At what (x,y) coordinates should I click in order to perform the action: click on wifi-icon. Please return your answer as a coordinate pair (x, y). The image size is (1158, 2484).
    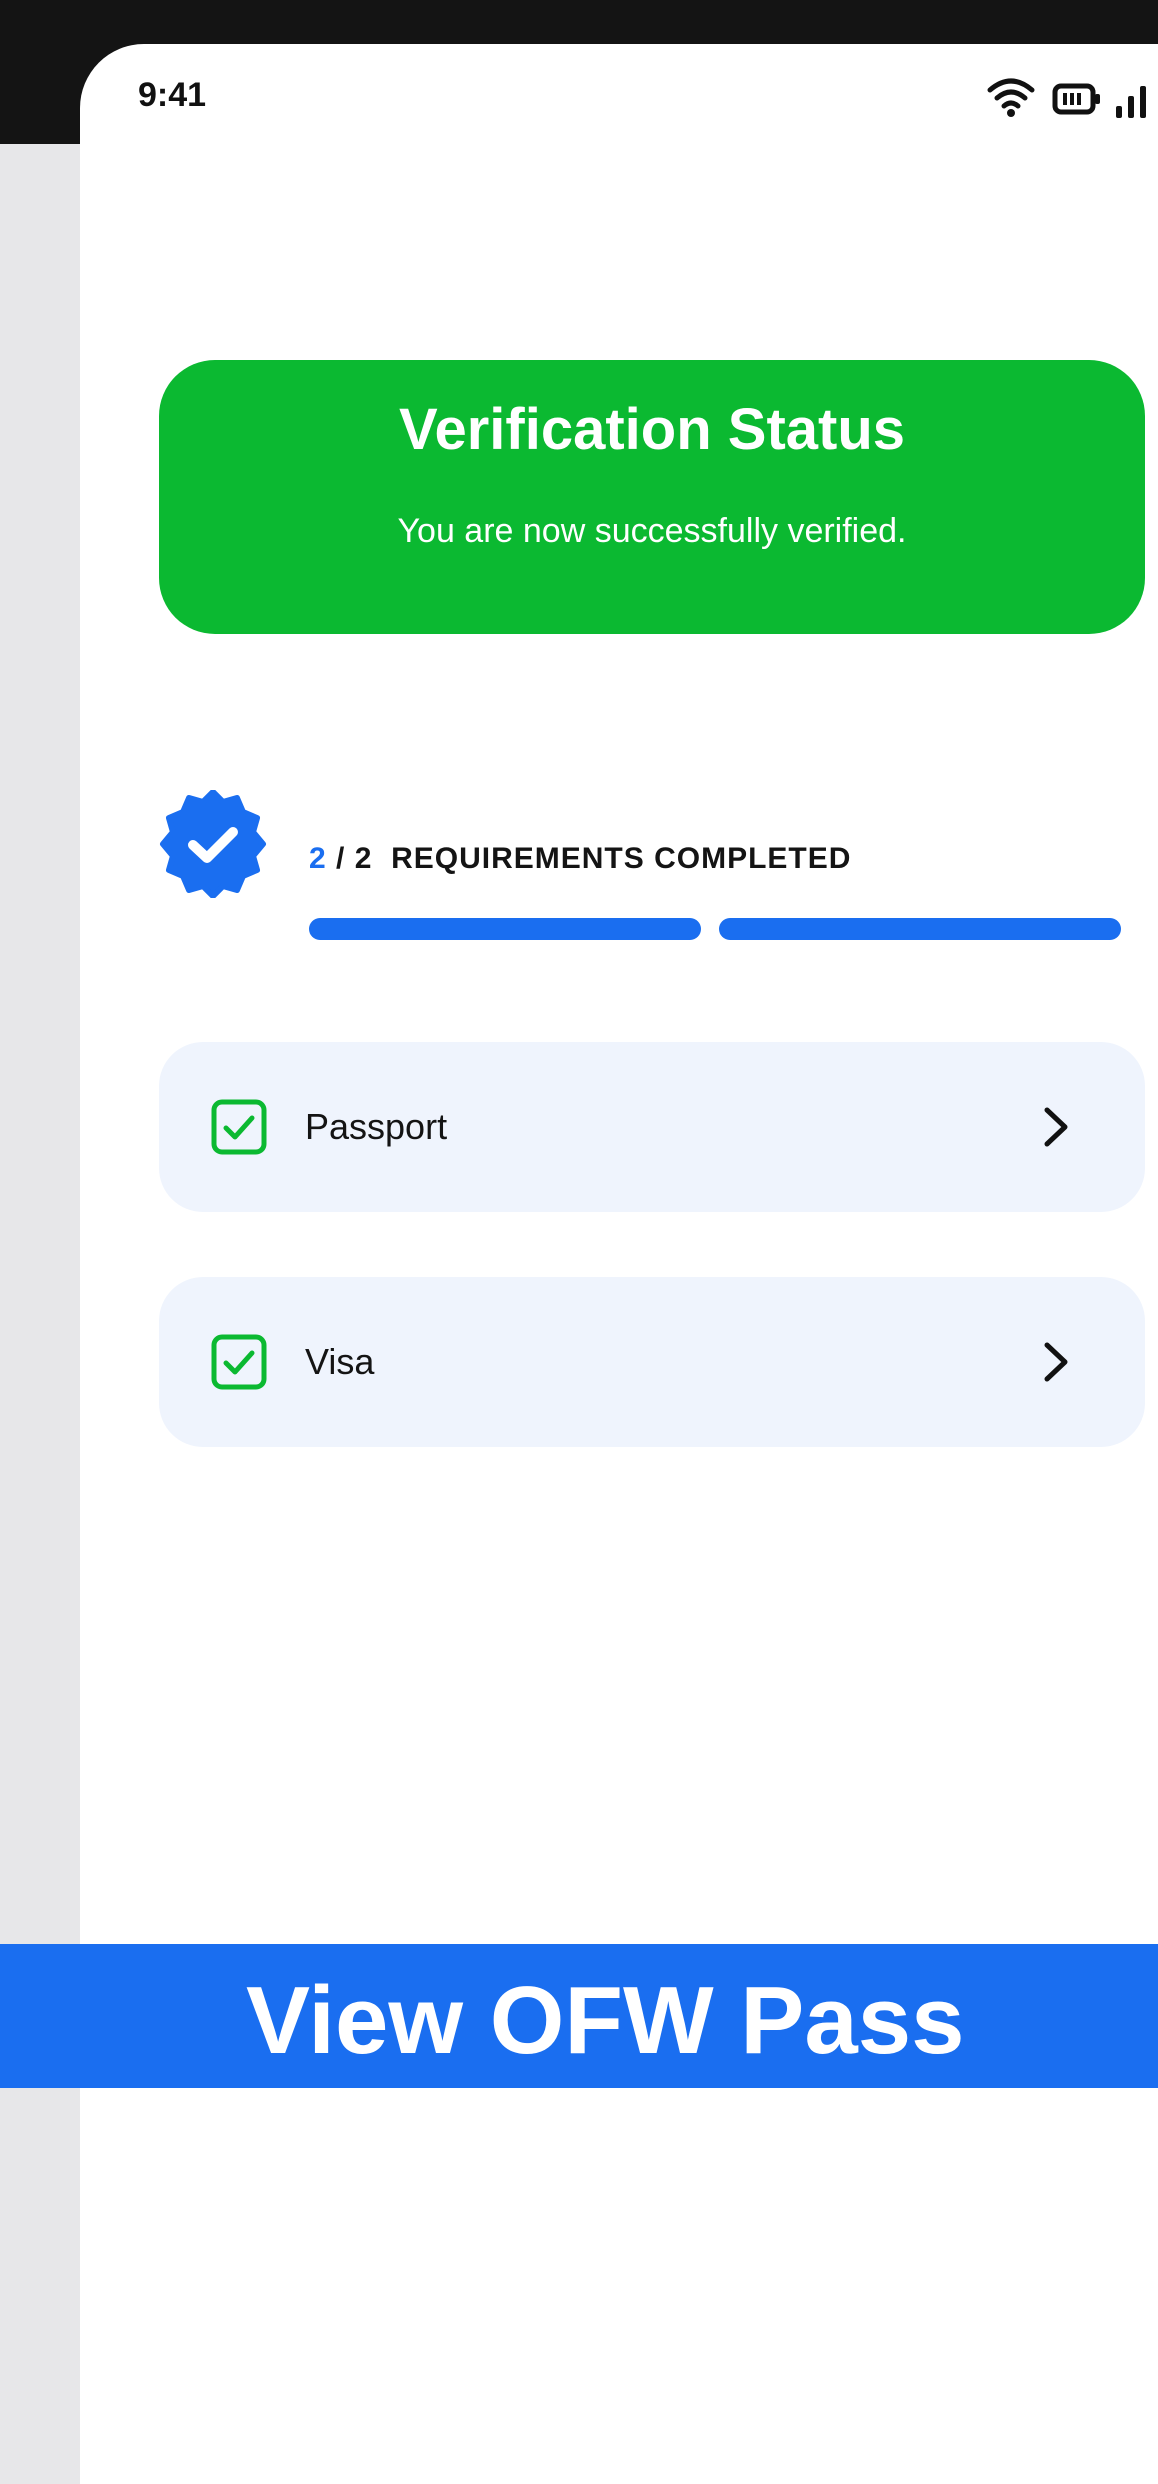
    Looking at the image, I should click on (1011, 97).